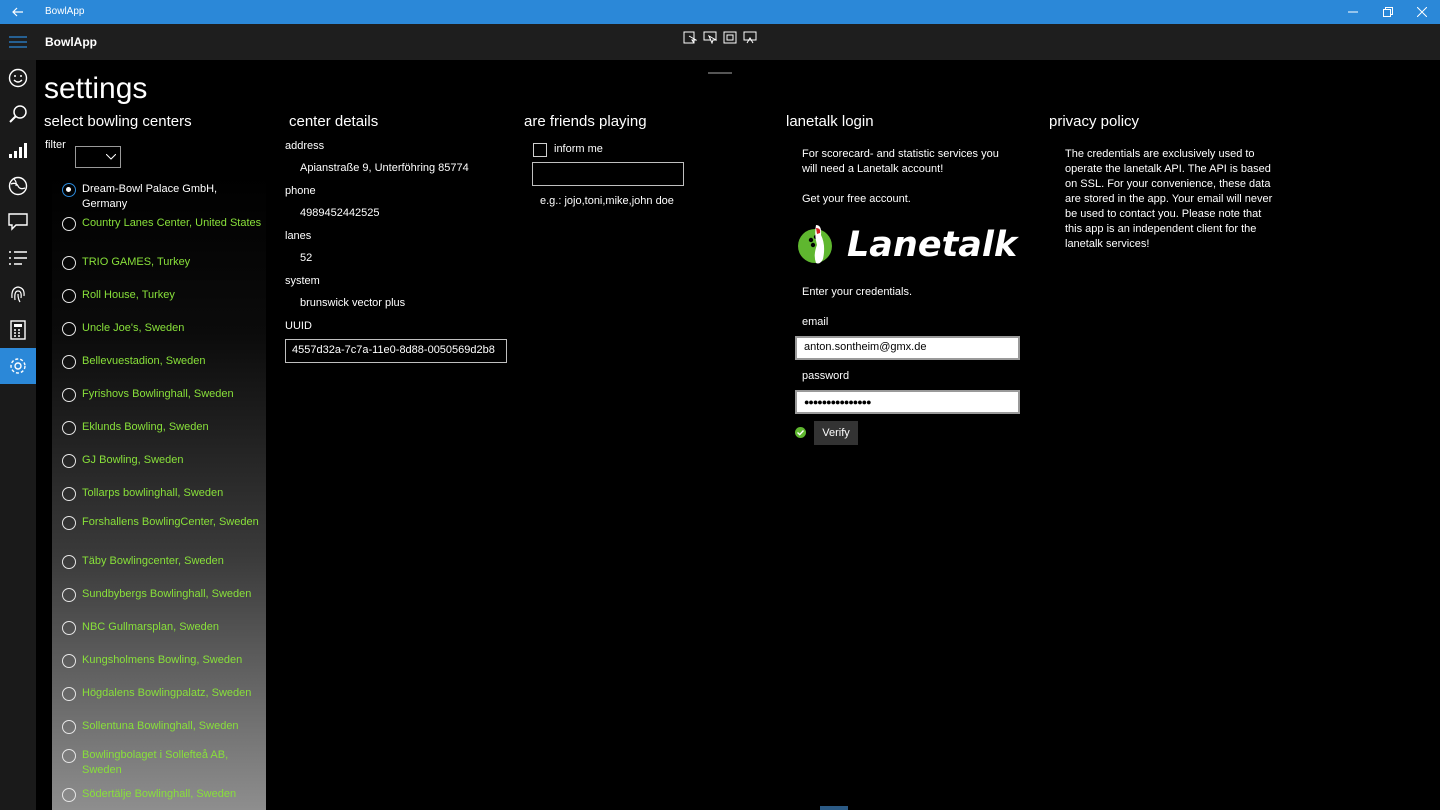  Describe the element at coordinates (607, 201) in the screenshot. I see `friends-hint: e.g.: jojo,toni,mike,john doe` at that location.